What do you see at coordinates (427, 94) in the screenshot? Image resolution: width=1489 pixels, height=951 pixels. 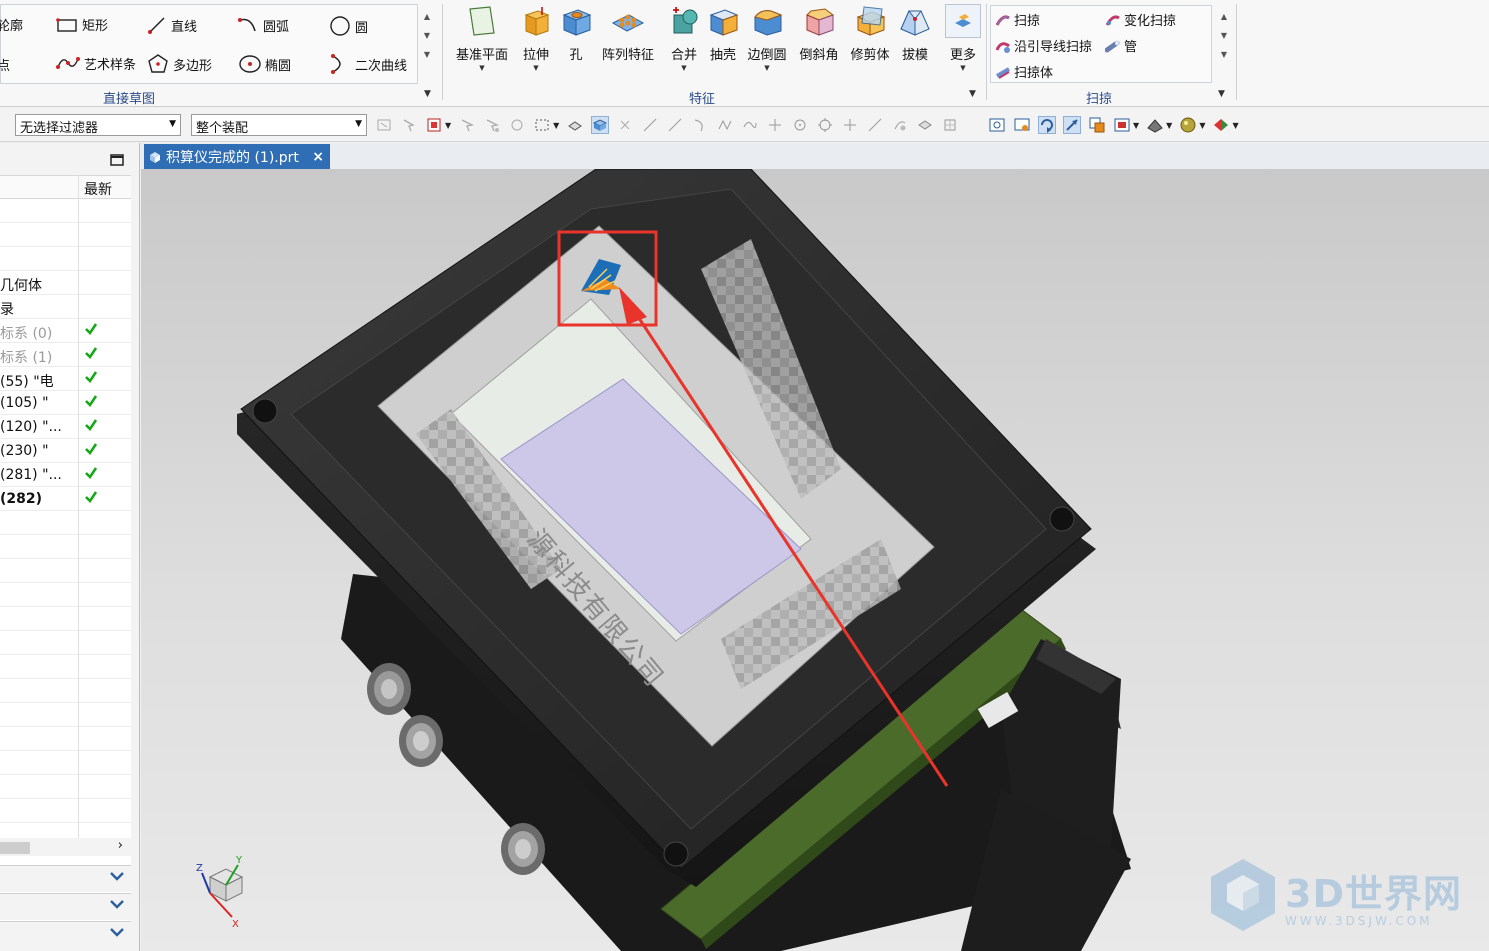 I see `sketch-group-menu-icon: ▼` at bounding box center [427, 94].